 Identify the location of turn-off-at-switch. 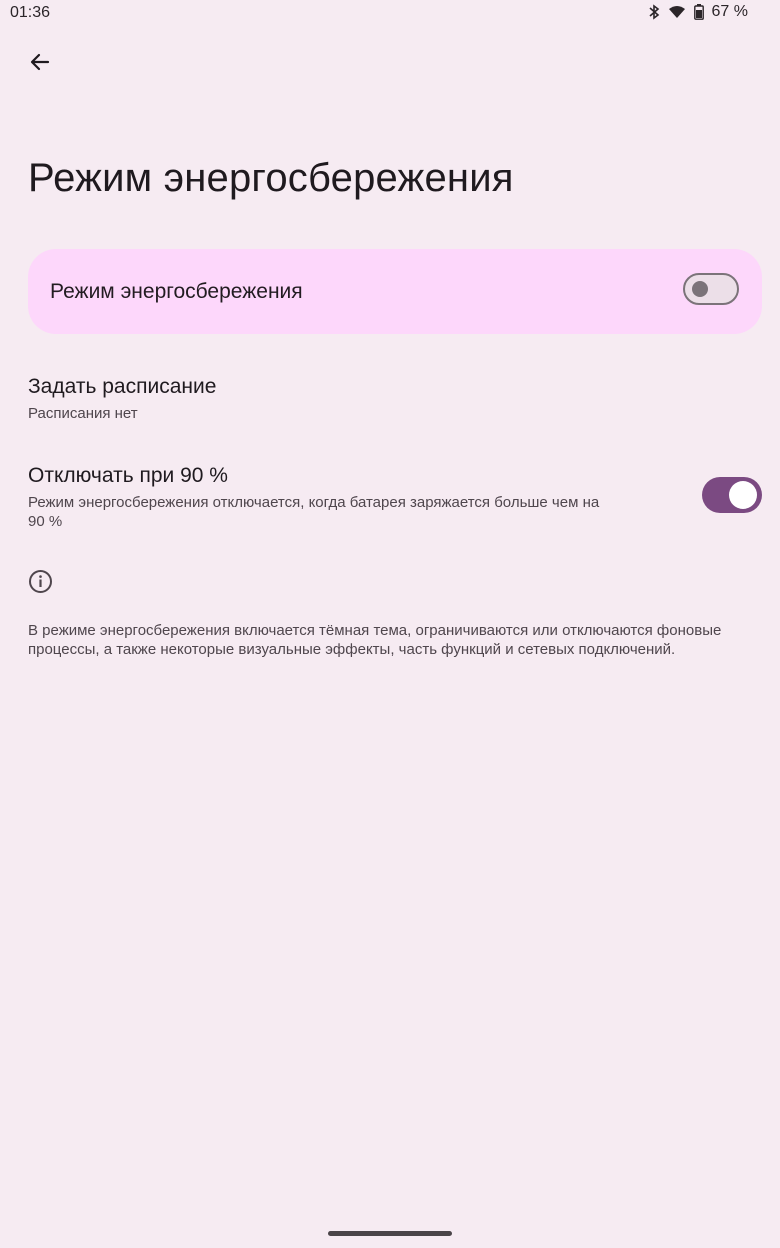
(732, 495).